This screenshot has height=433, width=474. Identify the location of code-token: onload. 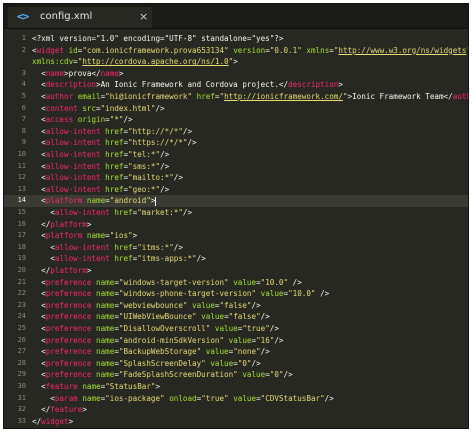
(183, 398).